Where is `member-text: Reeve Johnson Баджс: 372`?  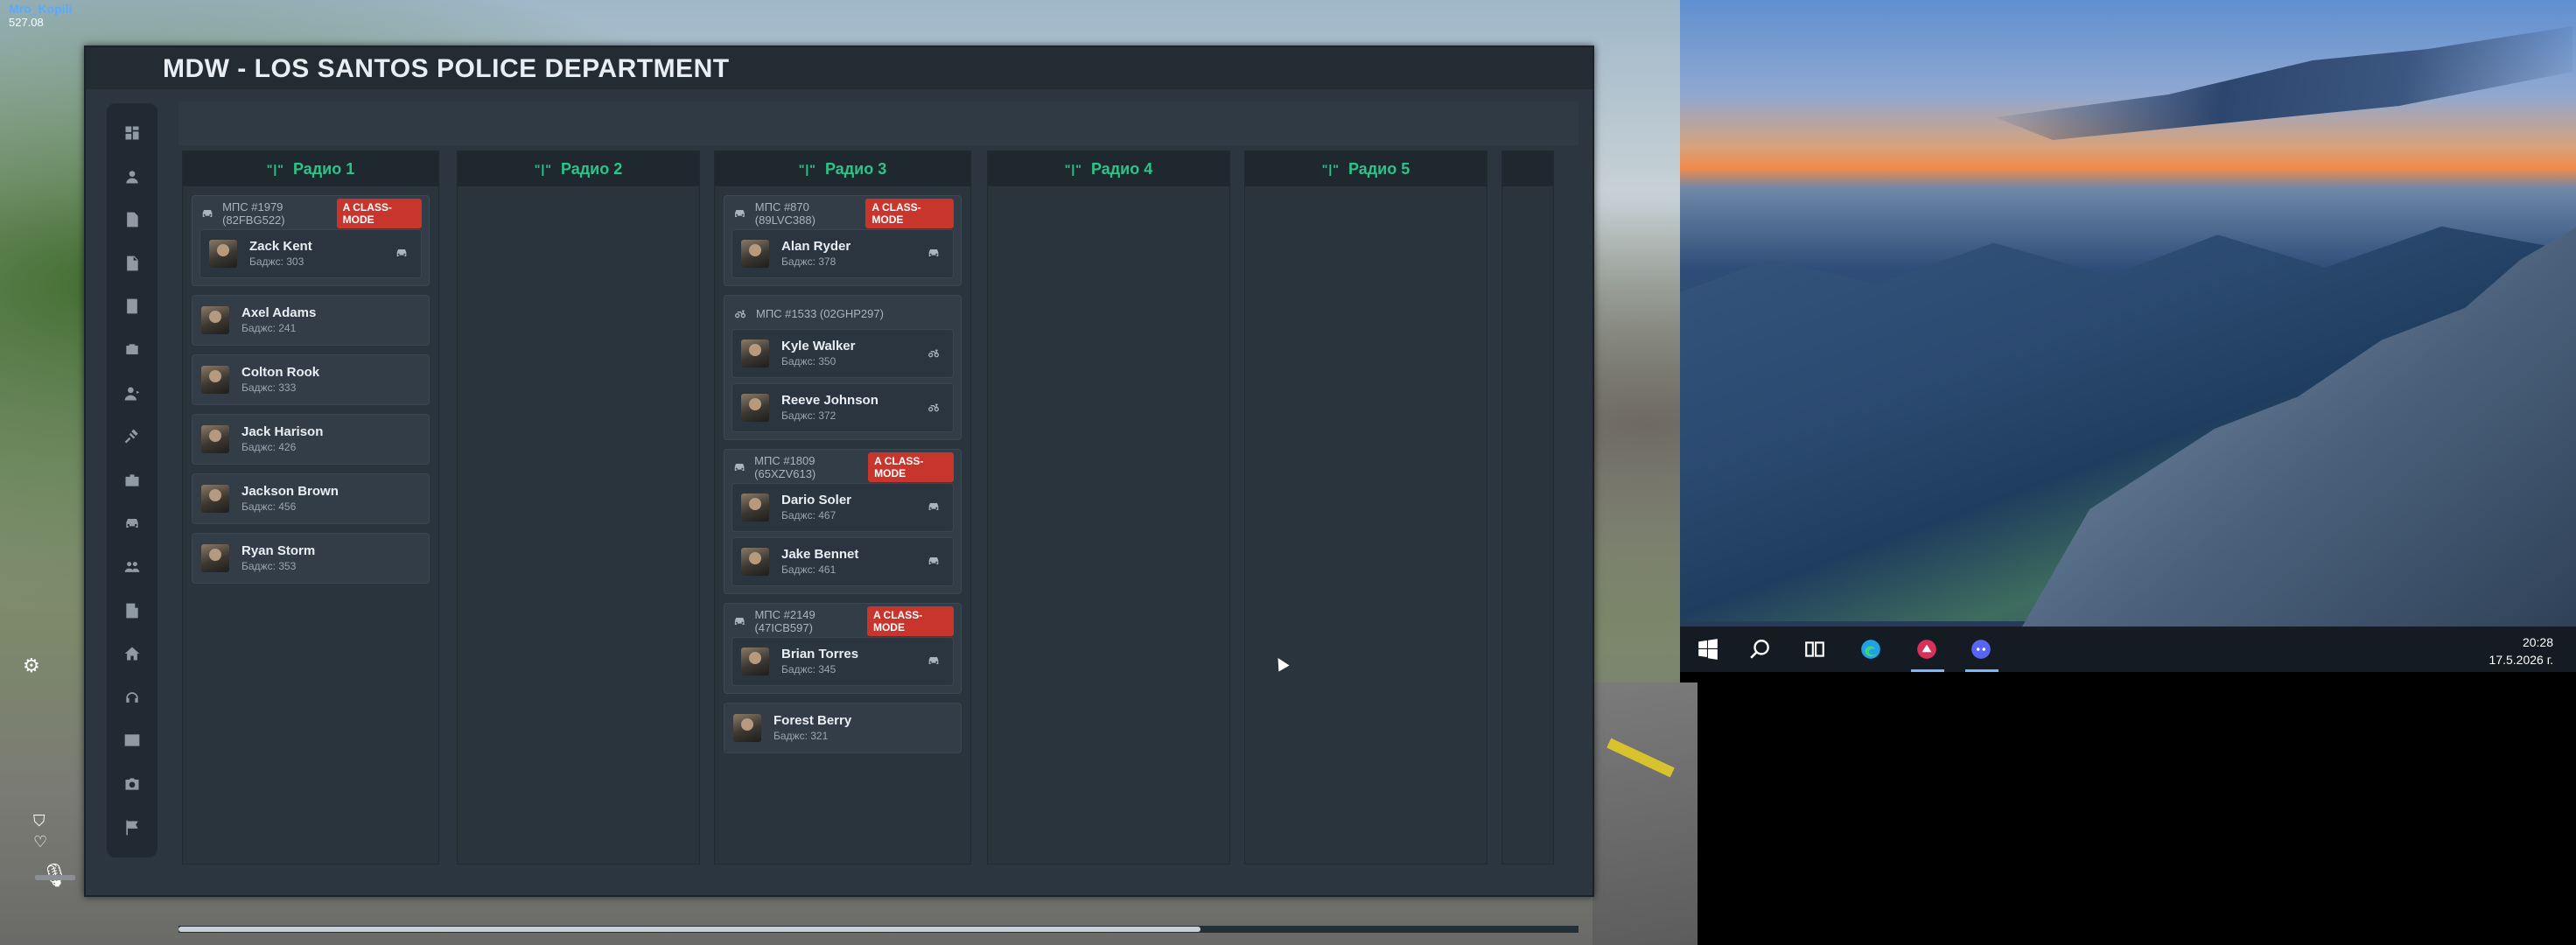 member-text: Reeve Johnson Баджс: 372 is located at coordinates (829, 408).